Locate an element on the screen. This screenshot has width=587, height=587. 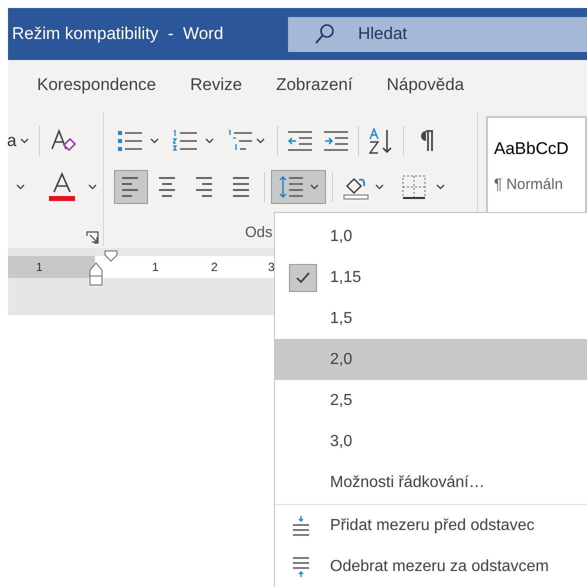
menu-item: Přidat mezeru před odstavec is located at coordinates (432, 526).